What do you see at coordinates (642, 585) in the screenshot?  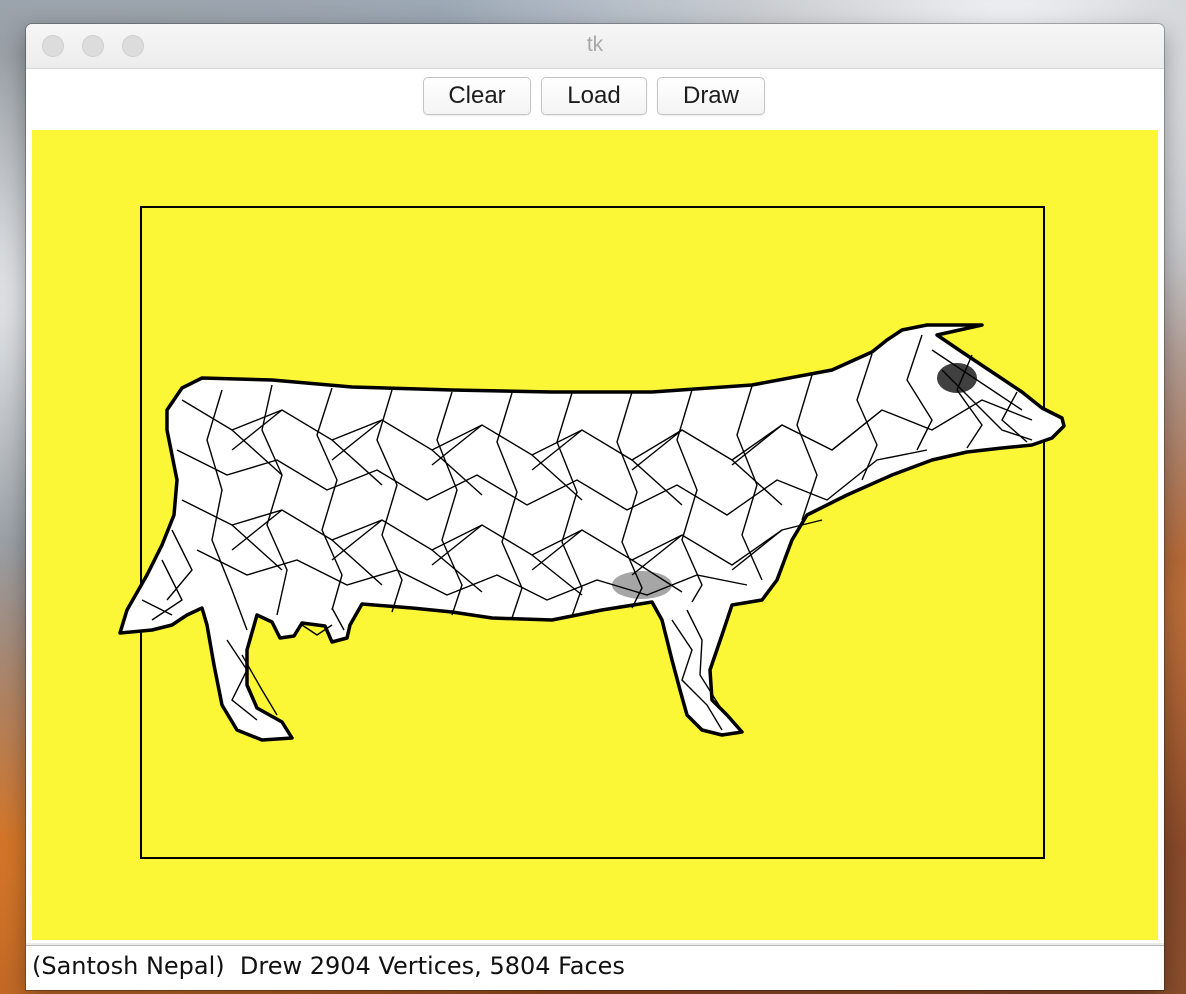 I see `mesh-dense-hip` at bounding box center [642, 585].